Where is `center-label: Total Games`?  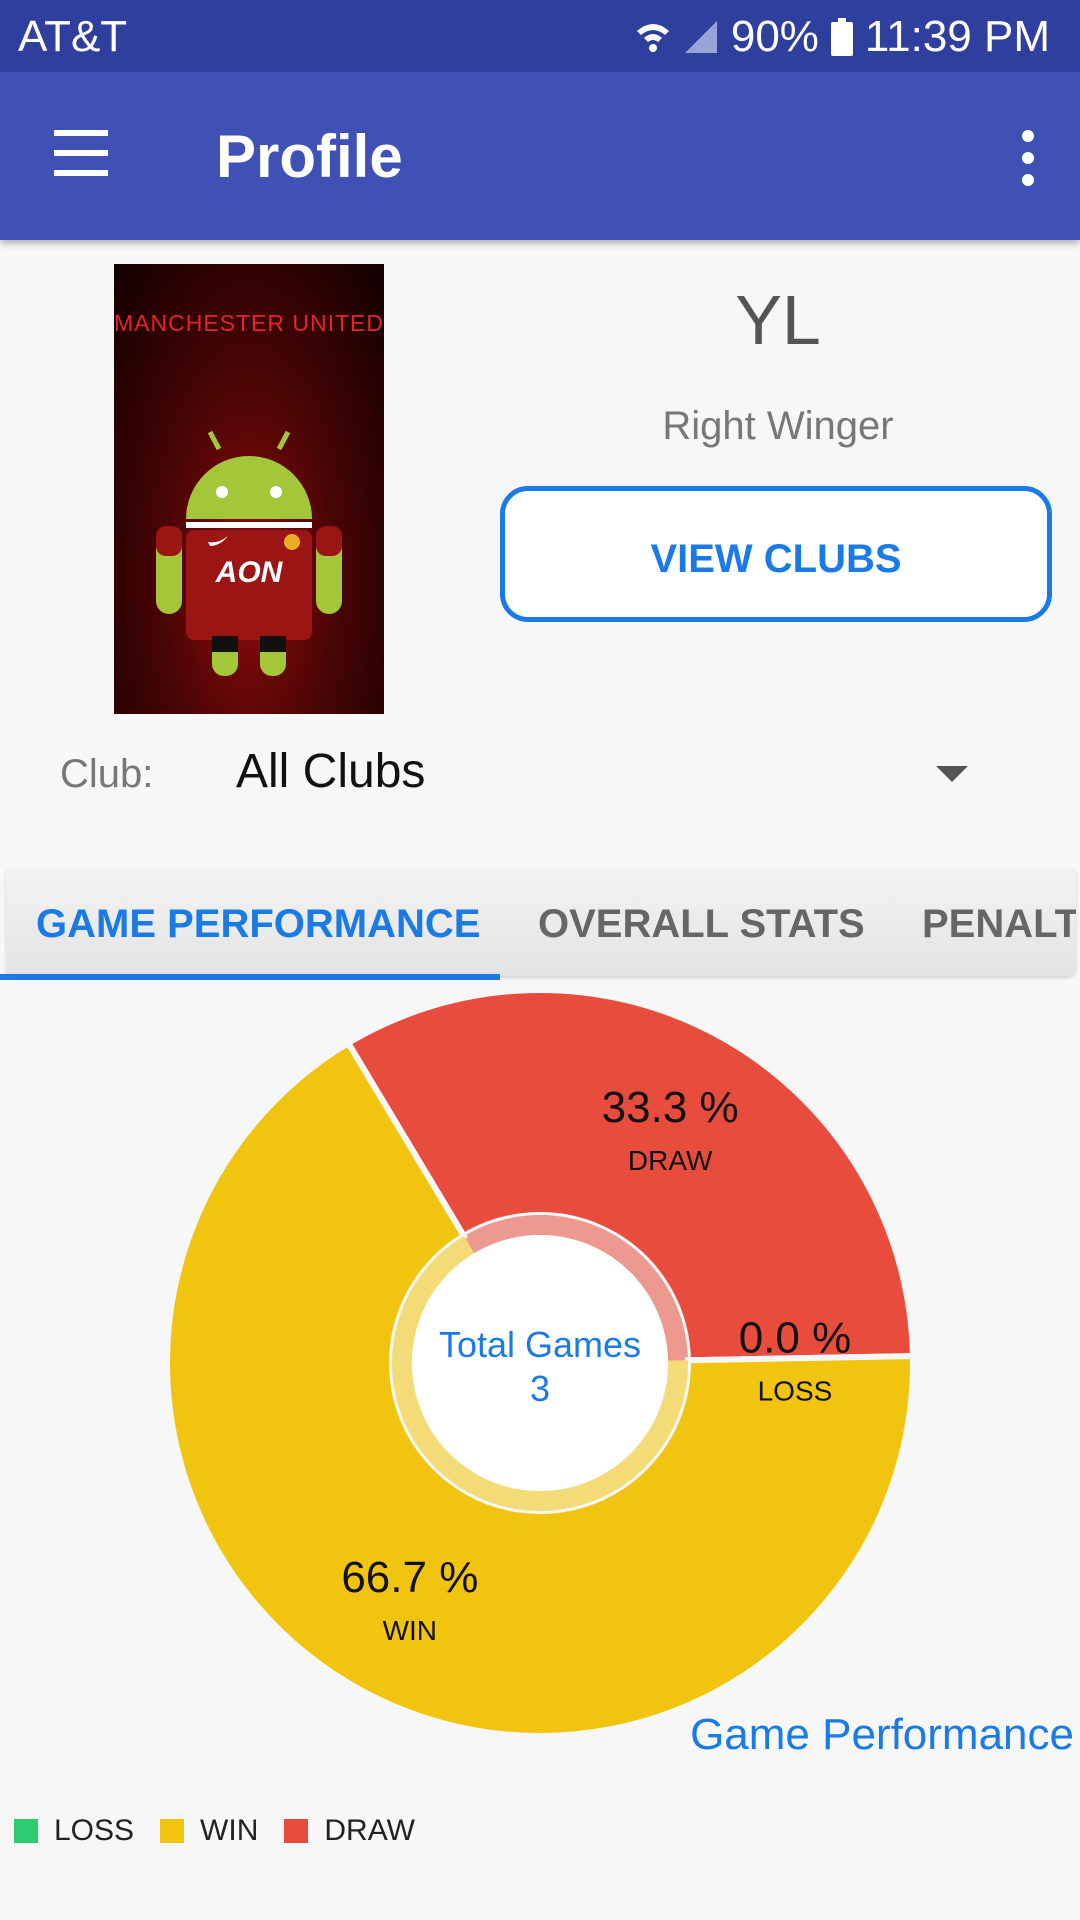 center-label: Total Games is located at coordinates (540, 1344).